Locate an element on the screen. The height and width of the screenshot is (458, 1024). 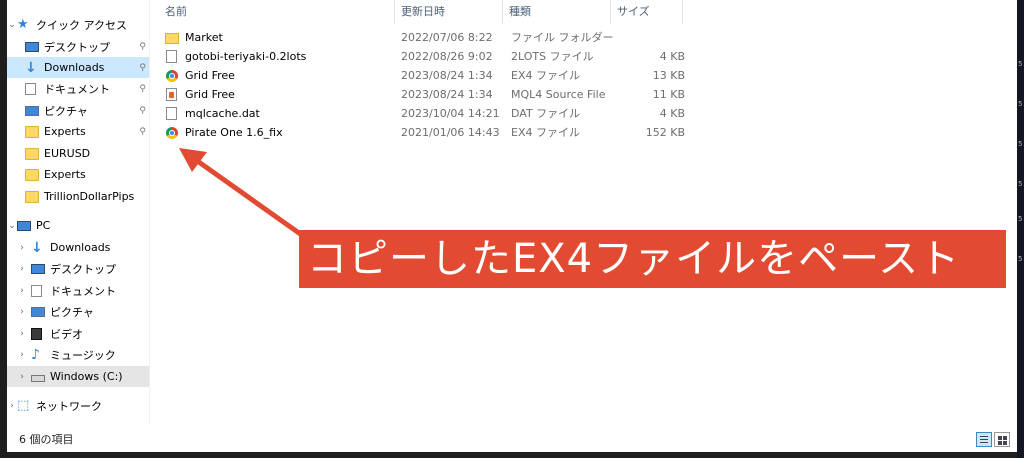
file-size: 13 KB is located at coordinates (668, 75).